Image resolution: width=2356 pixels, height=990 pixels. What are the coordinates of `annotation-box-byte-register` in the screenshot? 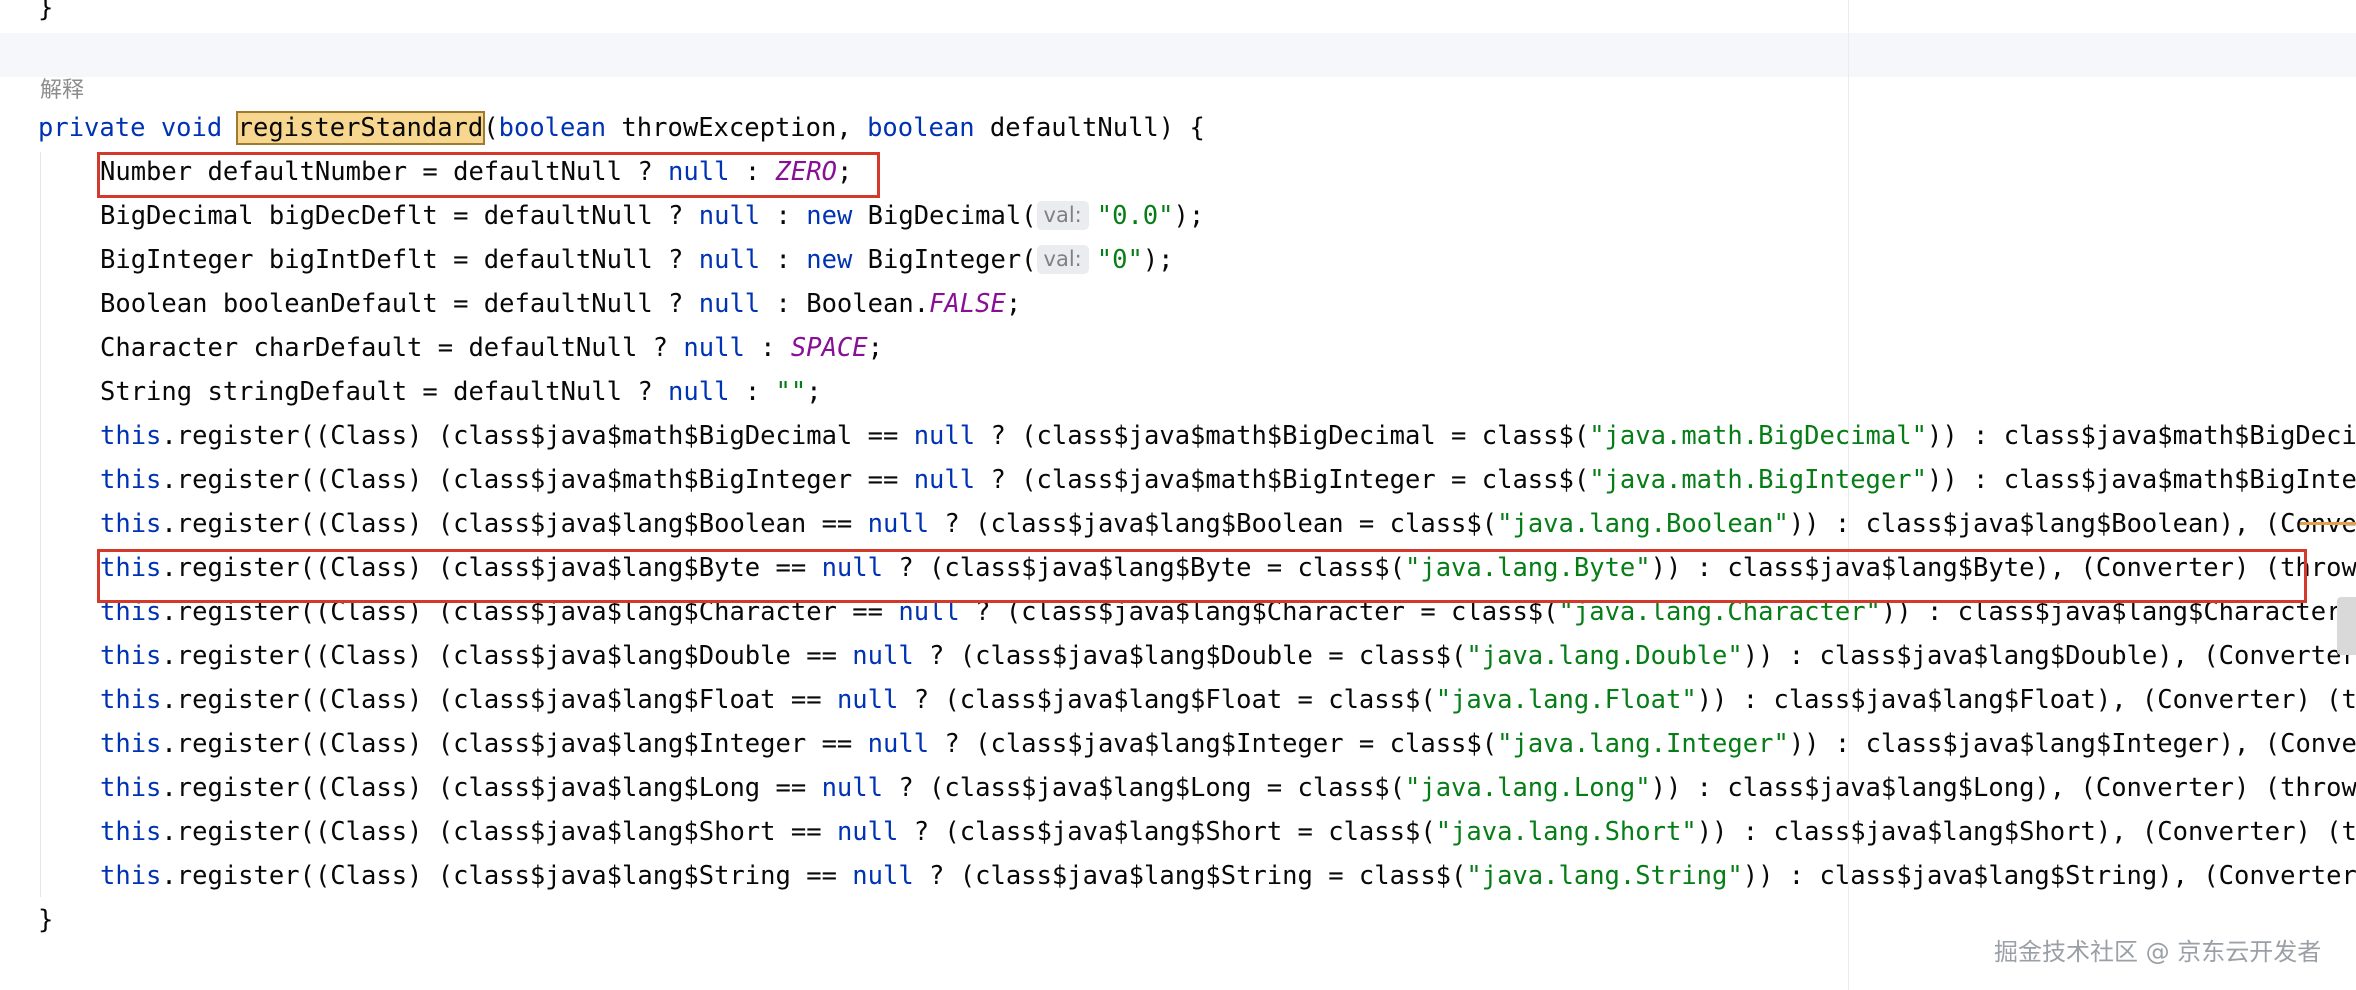 It's located at (1202, 576).